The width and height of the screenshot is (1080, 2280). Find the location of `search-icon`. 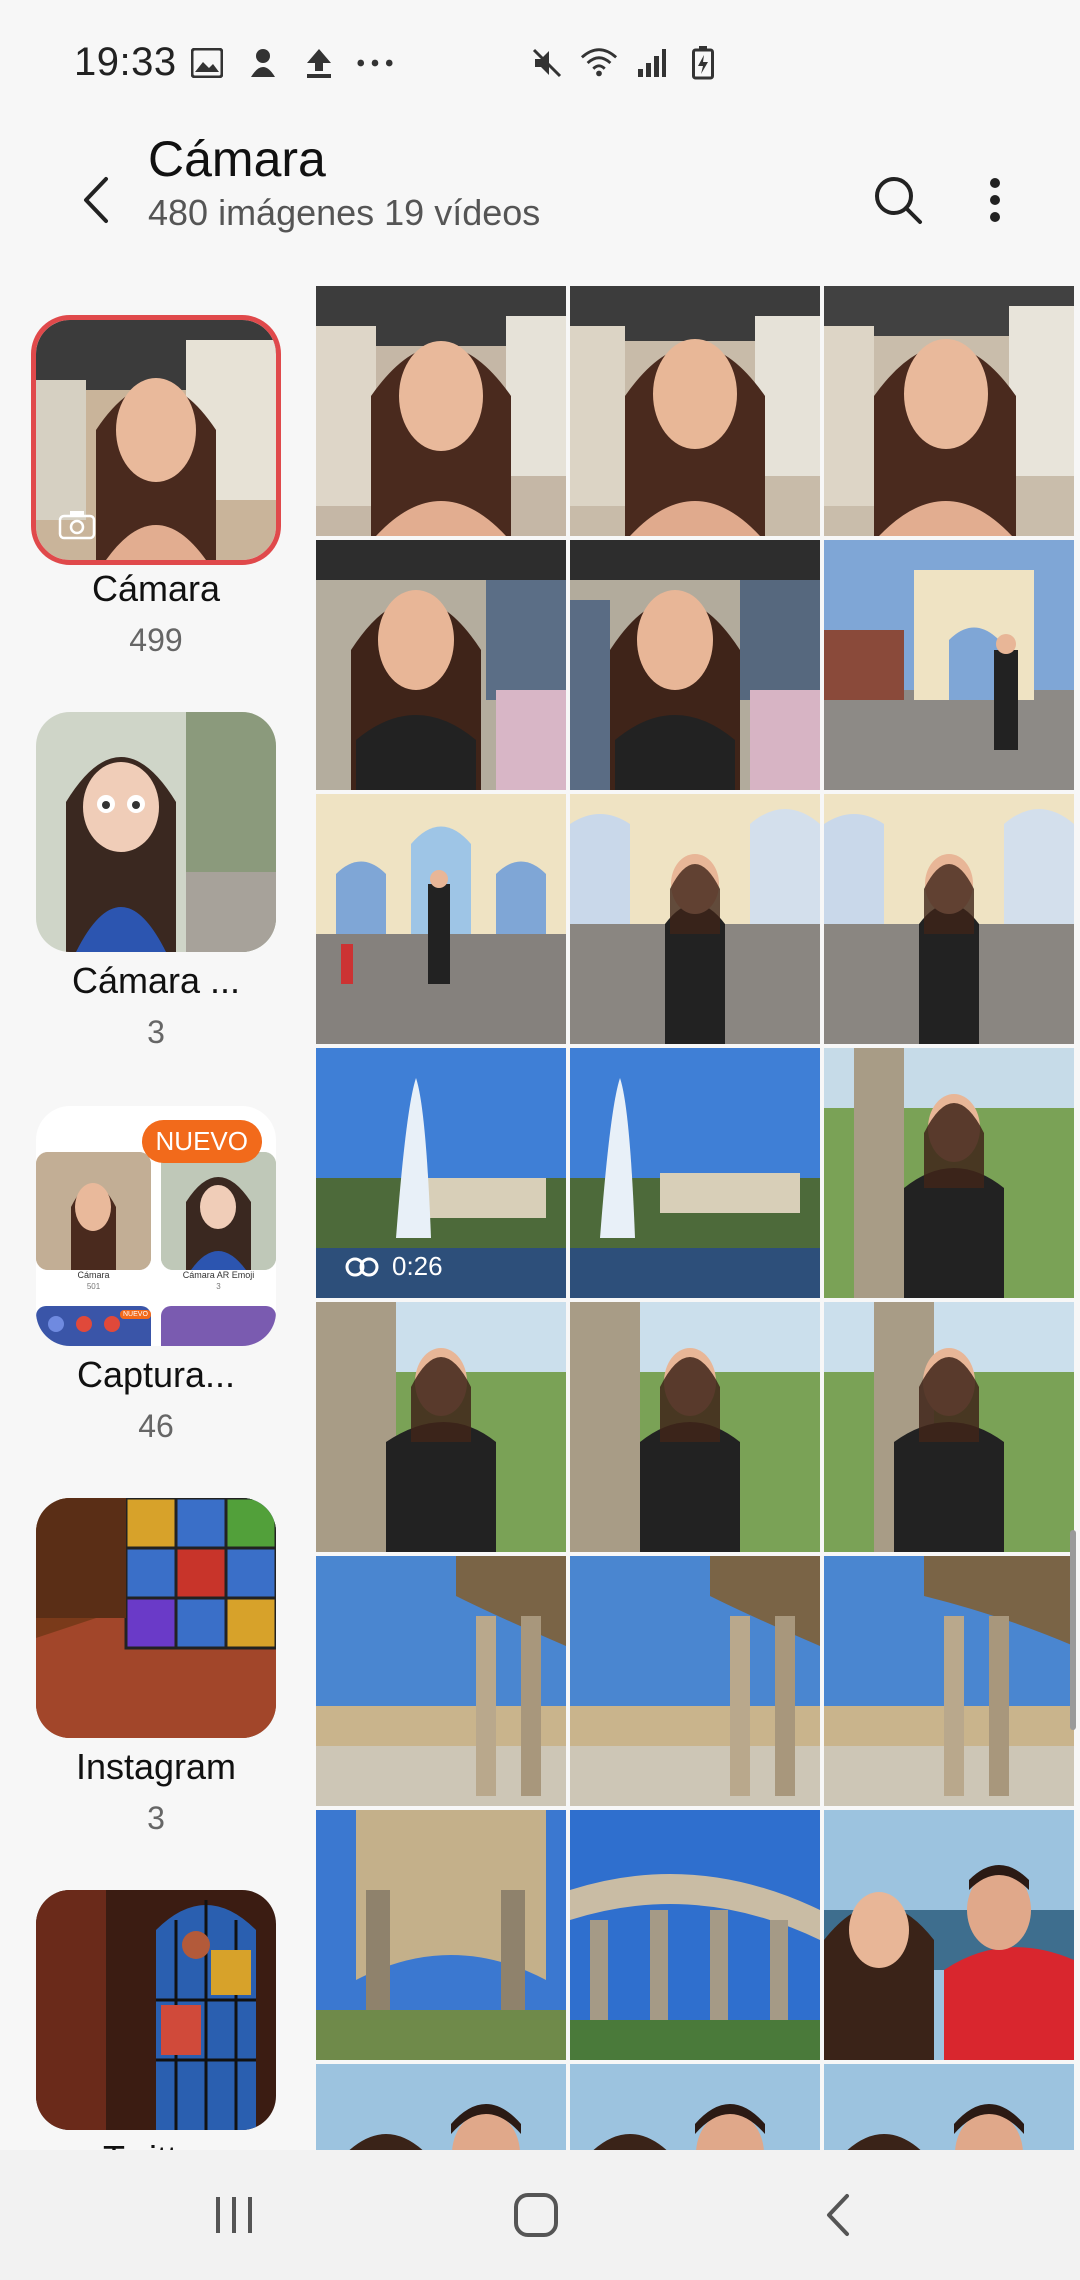

search-icon is located at coordinates (898, 200).